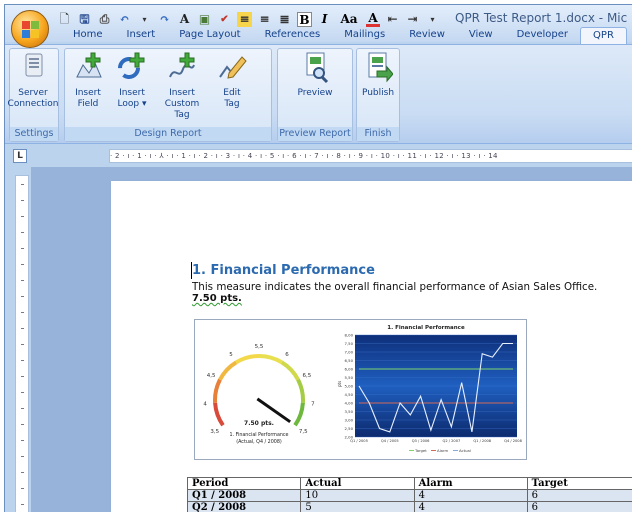  Describe the element at coordinates (426, 328) in the screenshot. I see `chart-title: 1. Financial Performance` at that location.